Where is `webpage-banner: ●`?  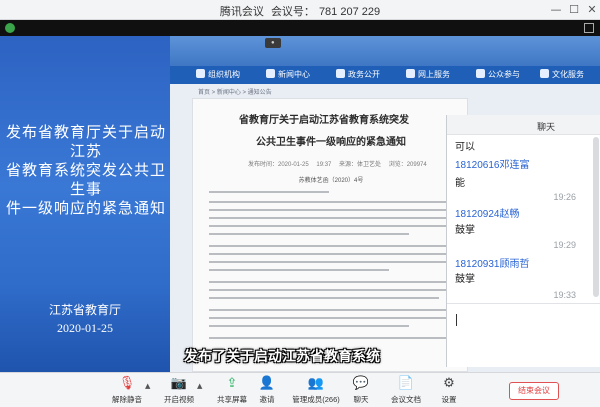 webpage-banner: ● is located at coordinates (385, 51).